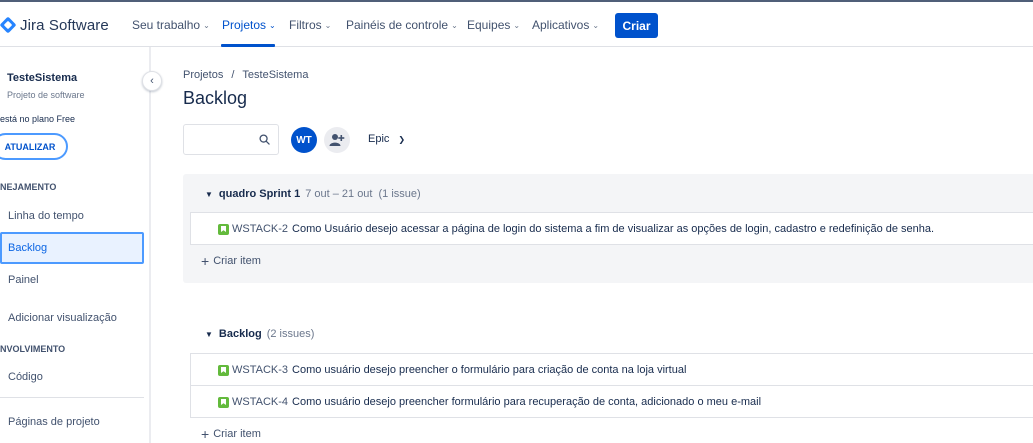 The image size is (1033, 443). Describe the element at coordinates (33, 349) in the screenshot. I see `section-heading-development: NVOLVIMENTO` at that location.